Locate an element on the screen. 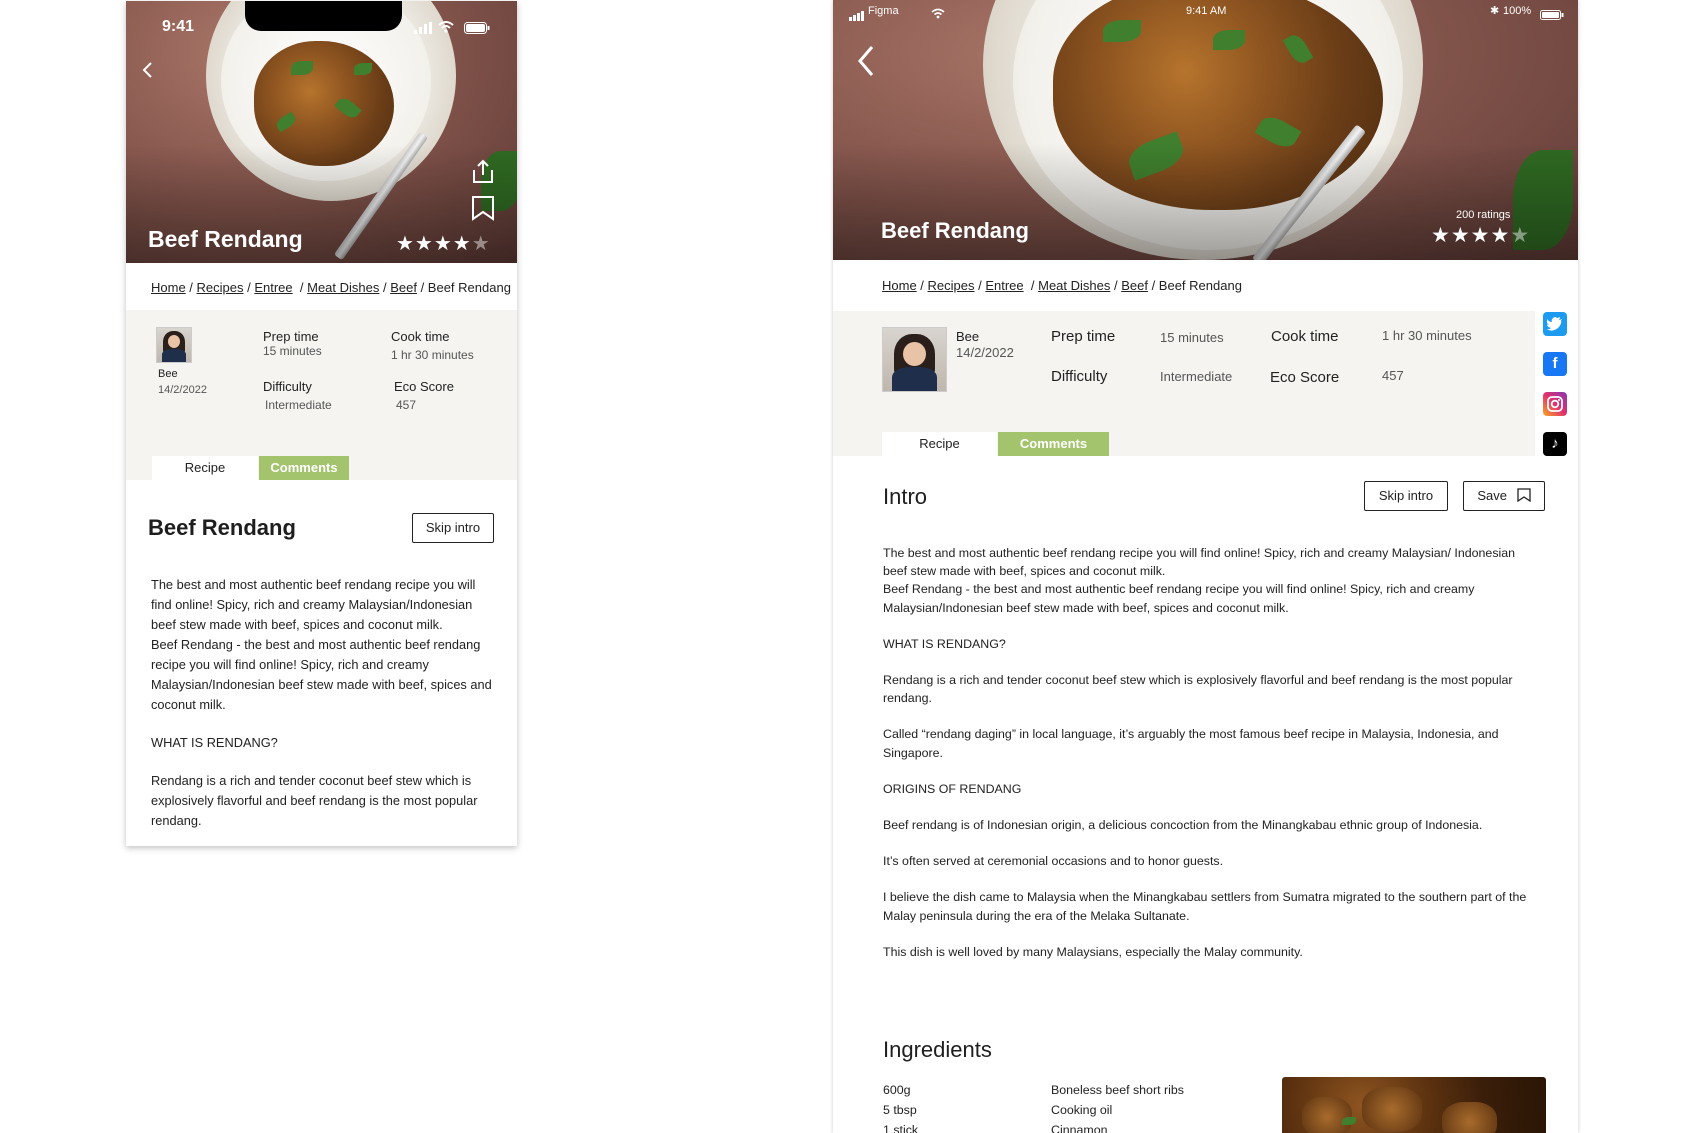 This screenshot has width=1704, height=1133. save-button: Save is located at coordinates (1504, 496).